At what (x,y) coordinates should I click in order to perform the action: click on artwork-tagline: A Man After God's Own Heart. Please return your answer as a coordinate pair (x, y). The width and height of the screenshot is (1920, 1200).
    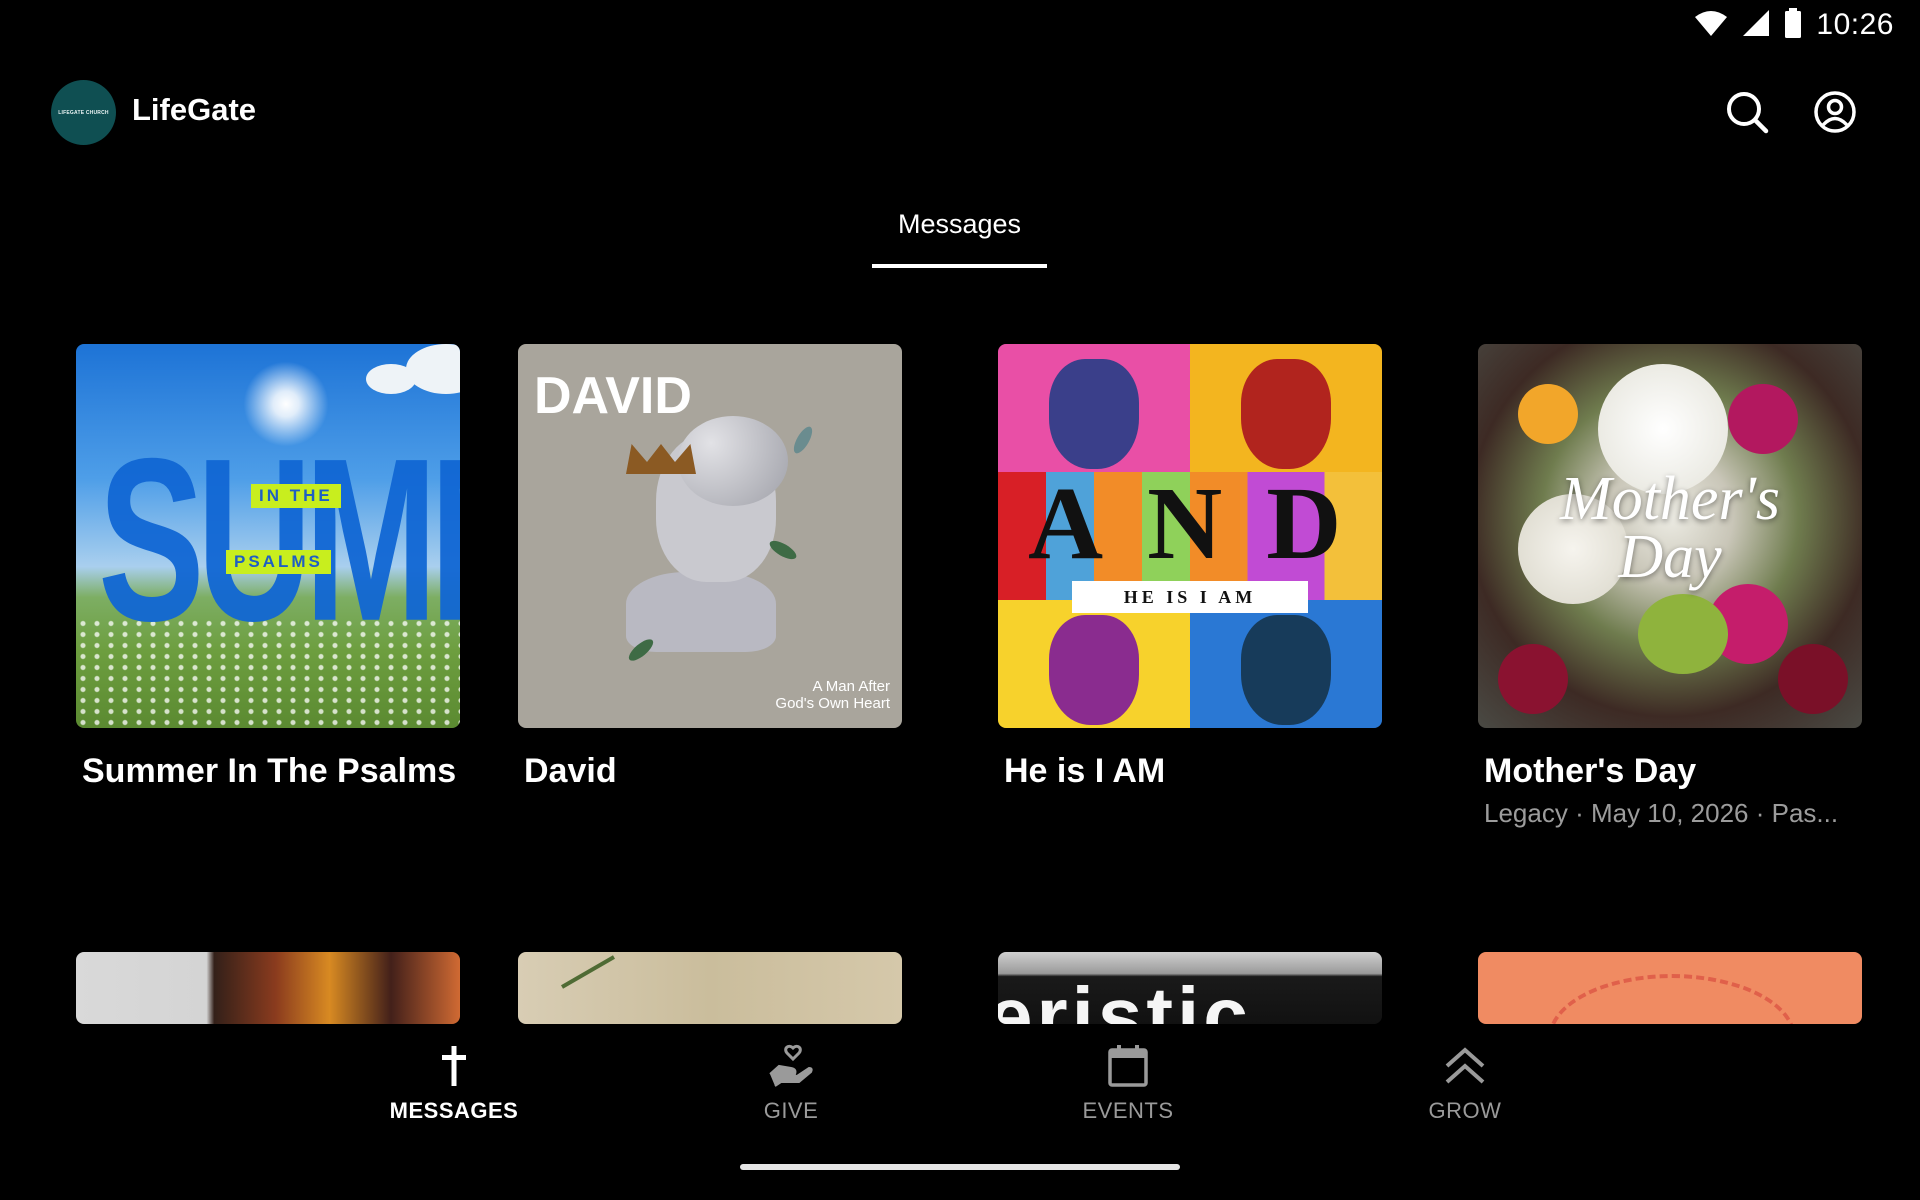
    Looking at the image, I should click on (832, 695).